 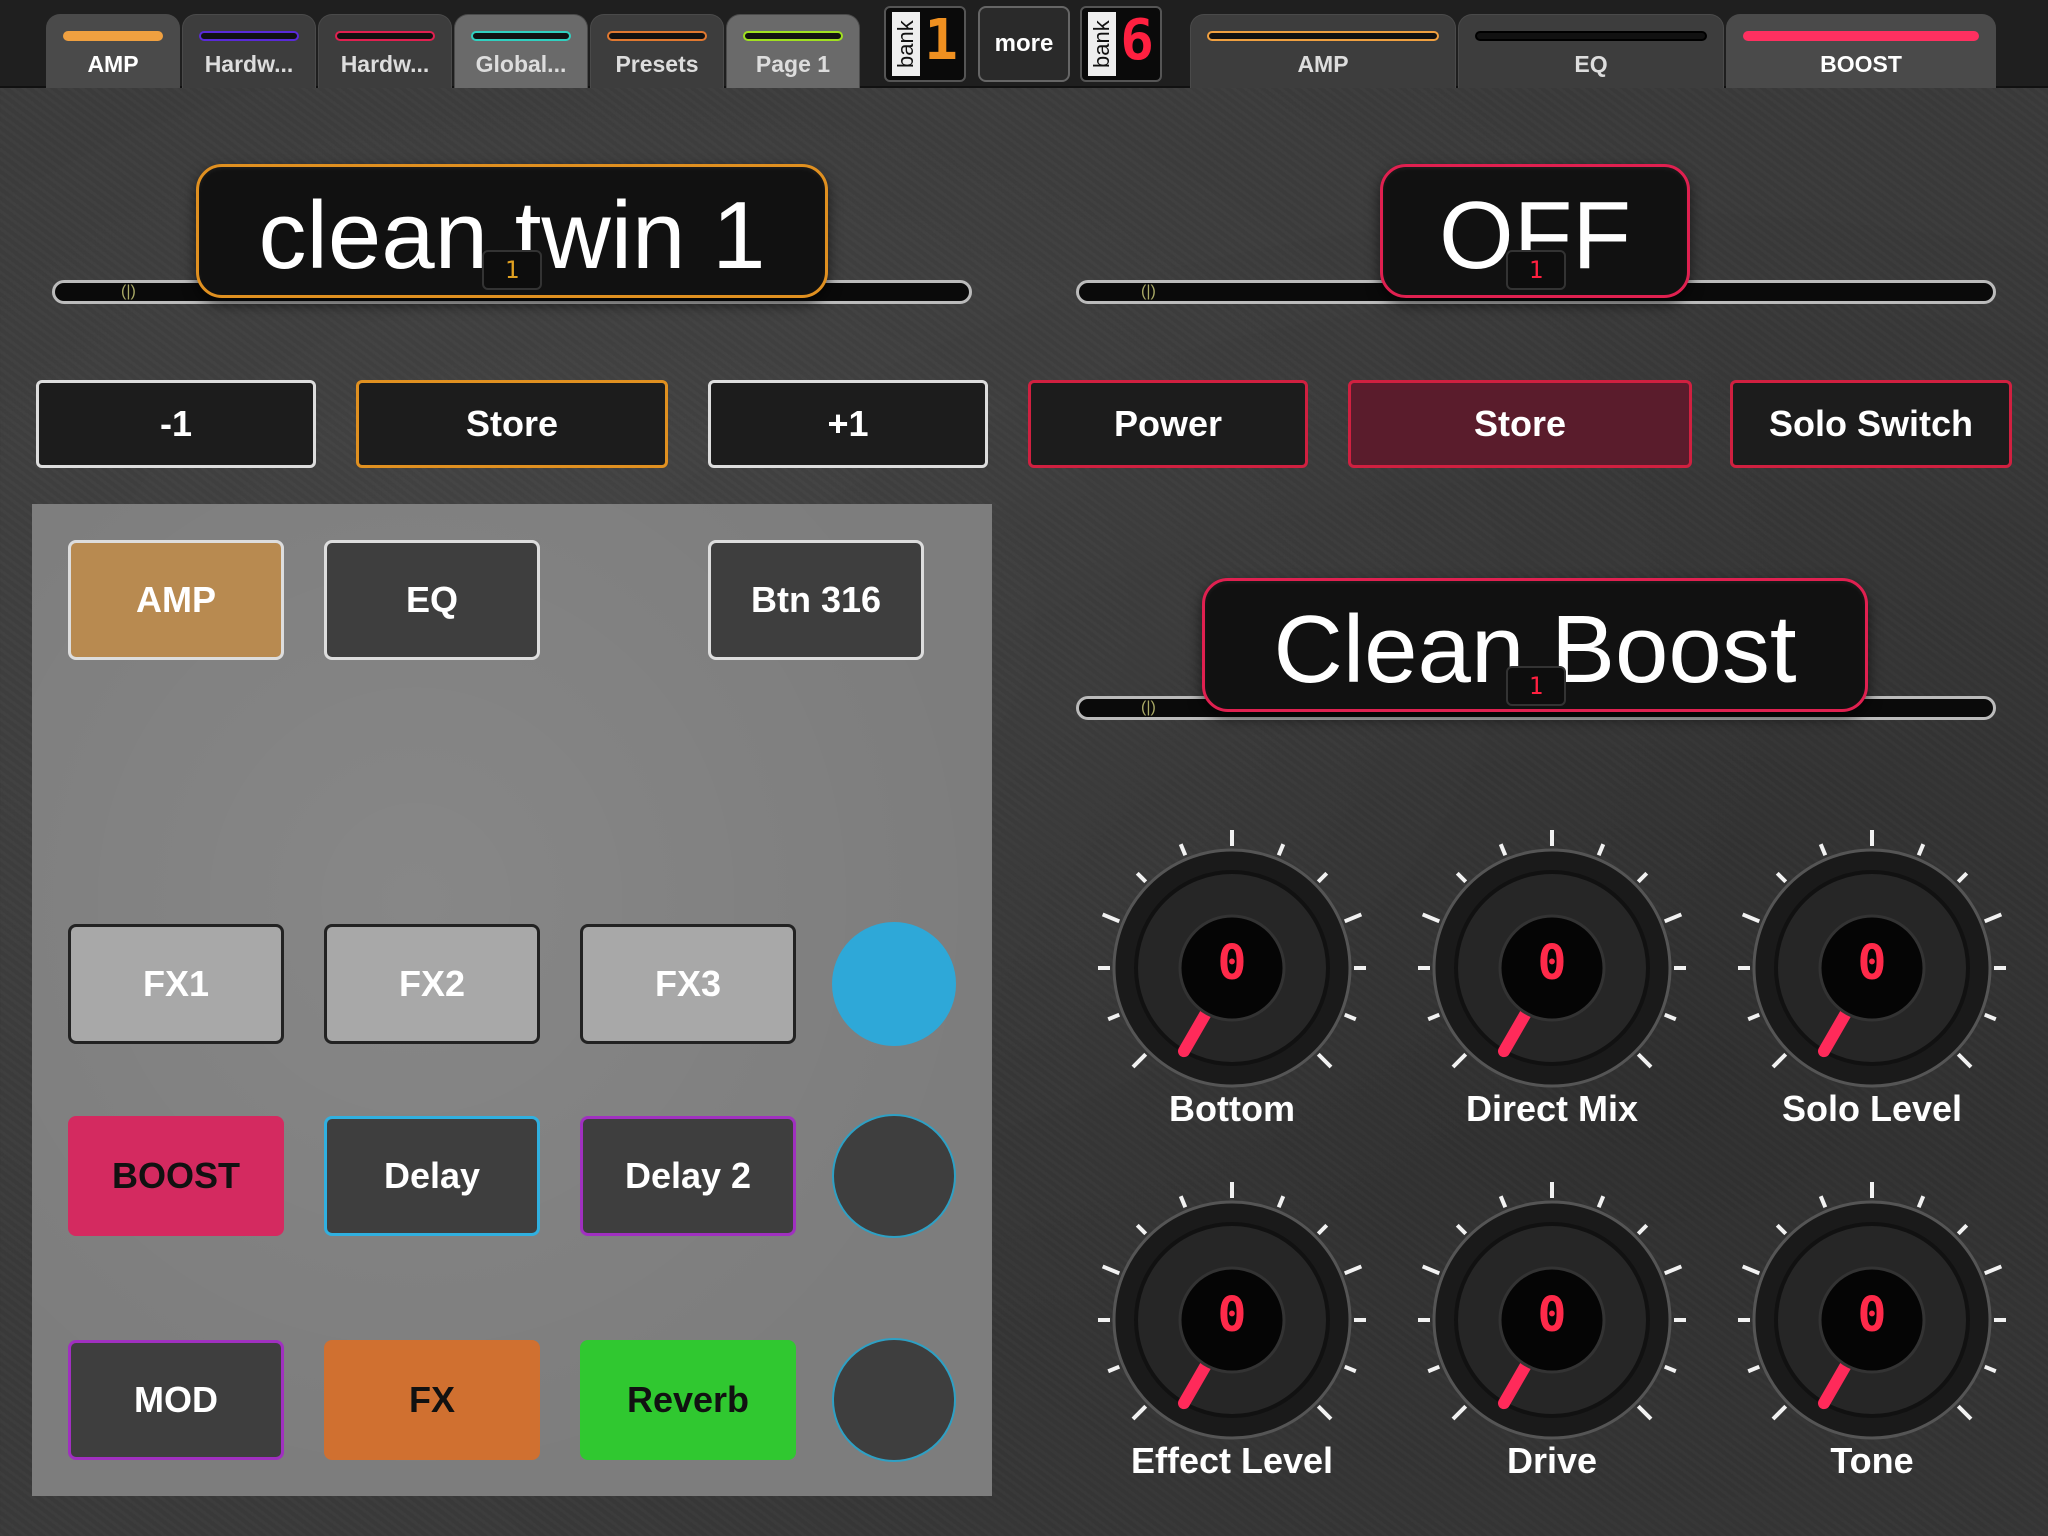 I want to click on knob-label: Drive, so click(x=1552, y=1460).